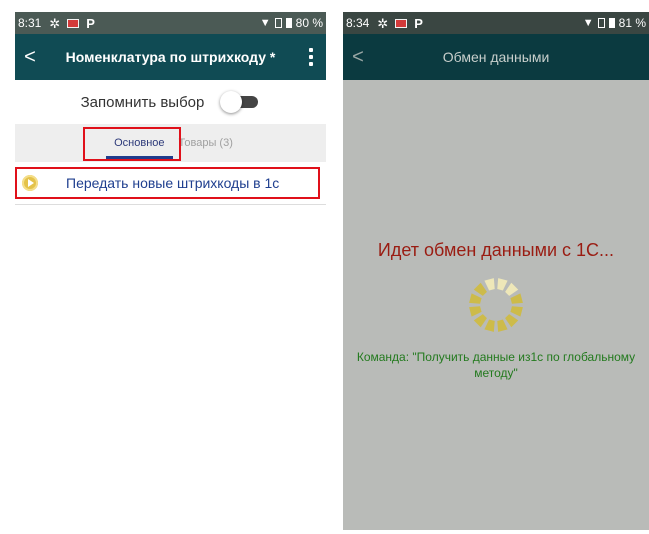  What do you see at coordinates (632, 23) in the screenshot?
I see `status-battery: 81 %` at bounding box center [632, 23].